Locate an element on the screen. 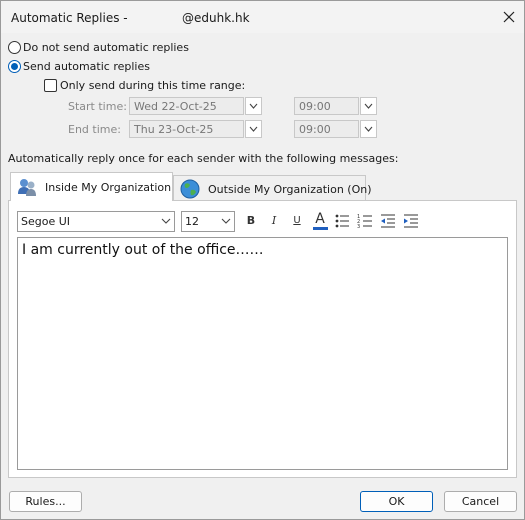 The width and height of the screenshot is (525, 520). cancel-button: Cancel is located at coordinates (480, 501).